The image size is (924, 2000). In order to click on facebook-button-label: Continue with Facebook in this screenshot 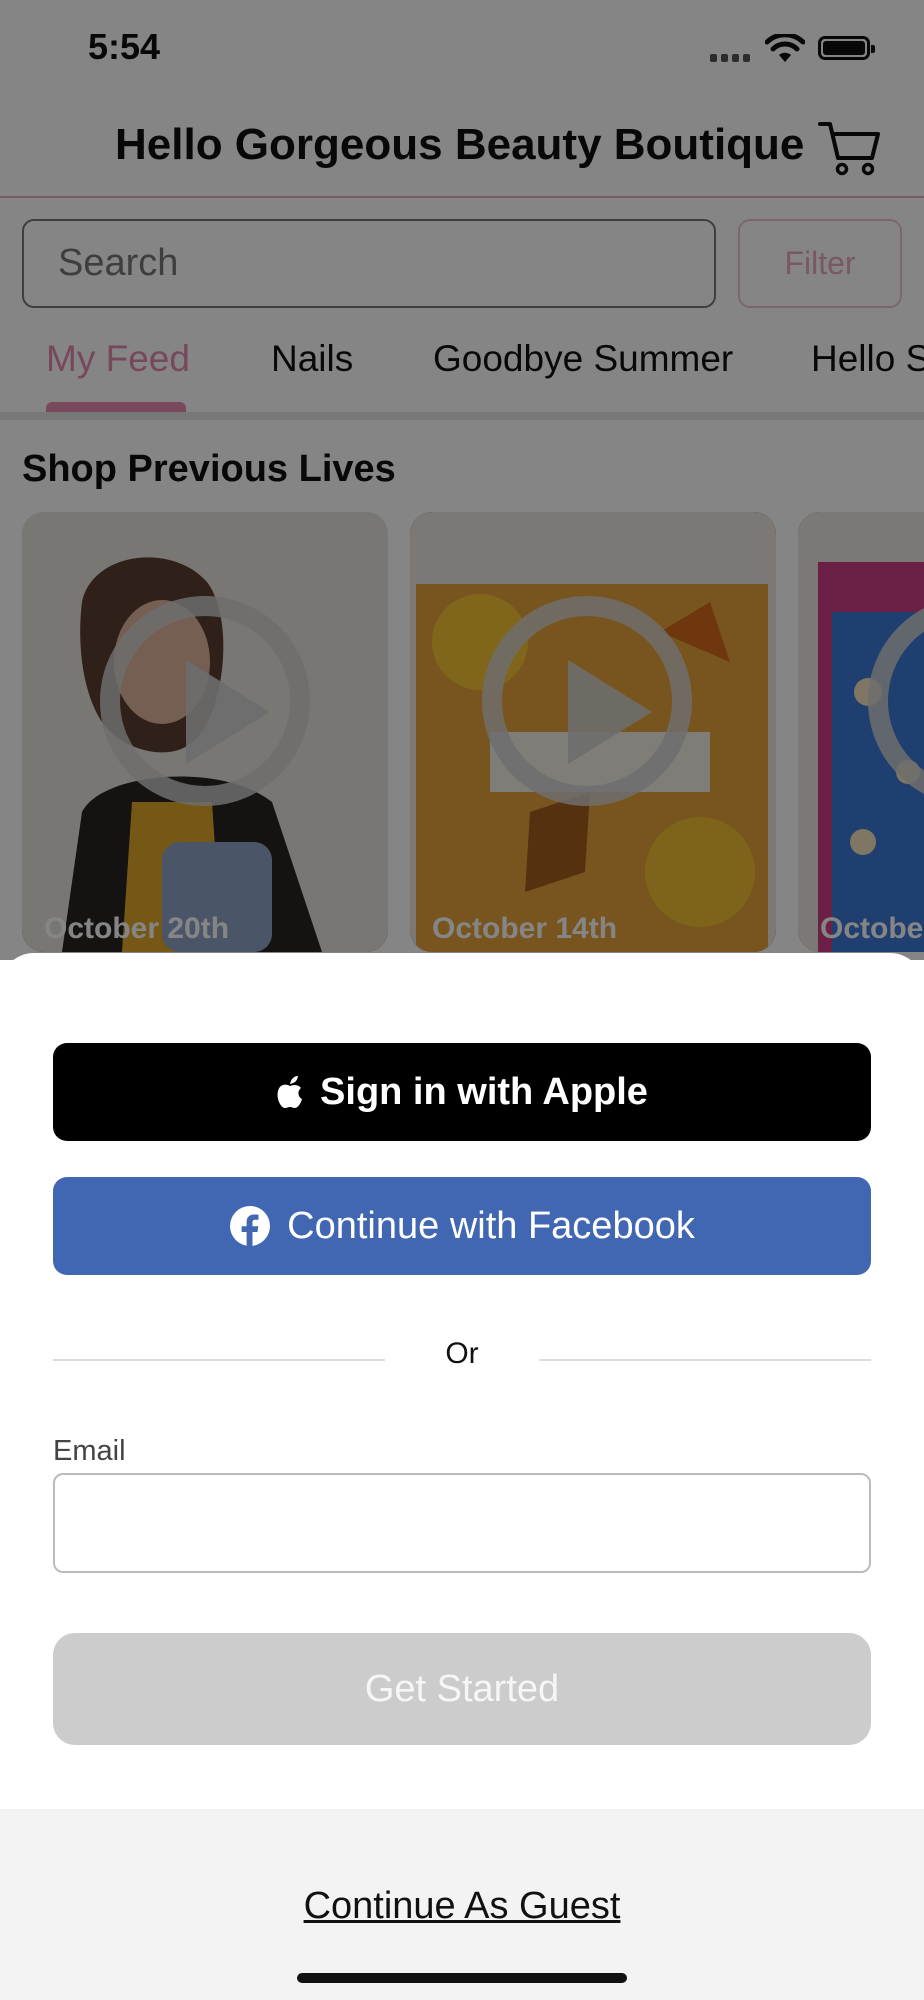, I will do `click(491, 1225)`.